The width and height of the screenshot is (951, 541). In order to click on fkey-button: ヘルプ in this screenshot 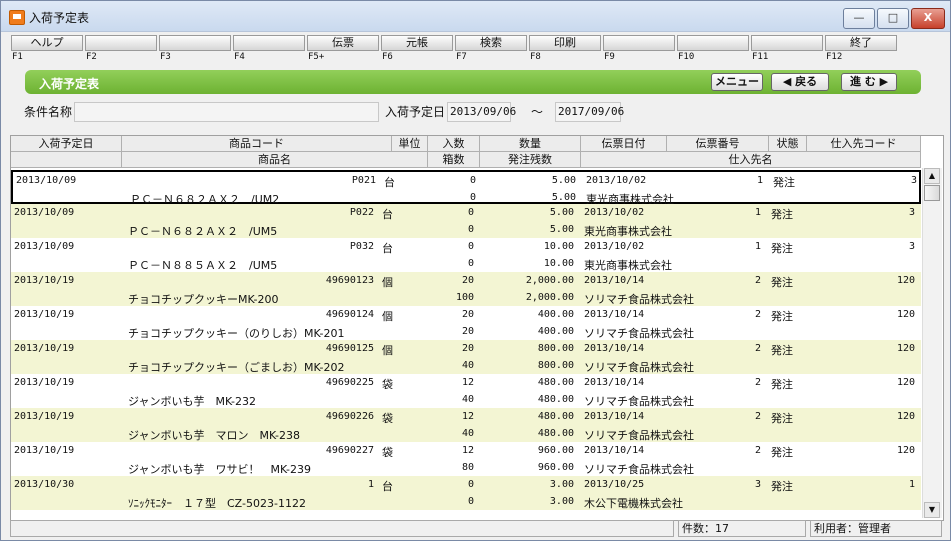, I will do `click(47, 43)`.